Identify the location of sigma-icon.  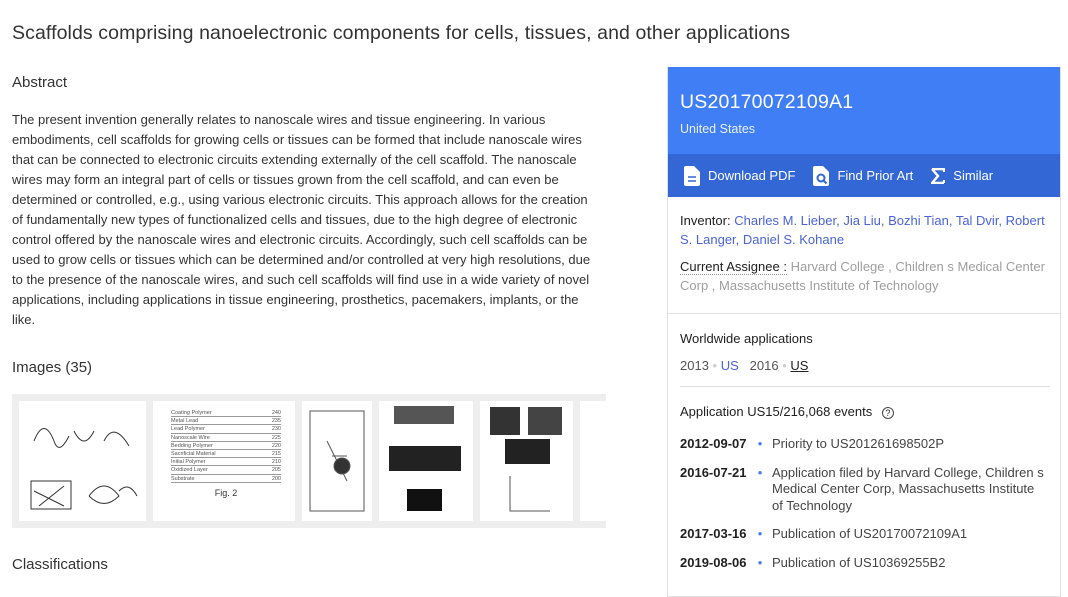
(938, 175).